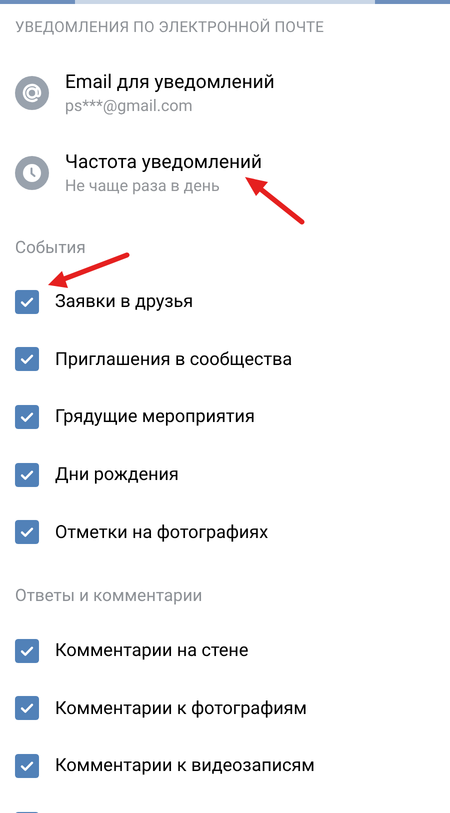  What do you see at coordinates (129, 105) in the screenshot?
I see `setting-value: ps***@gmail.com` at bounding box center [129, 105].